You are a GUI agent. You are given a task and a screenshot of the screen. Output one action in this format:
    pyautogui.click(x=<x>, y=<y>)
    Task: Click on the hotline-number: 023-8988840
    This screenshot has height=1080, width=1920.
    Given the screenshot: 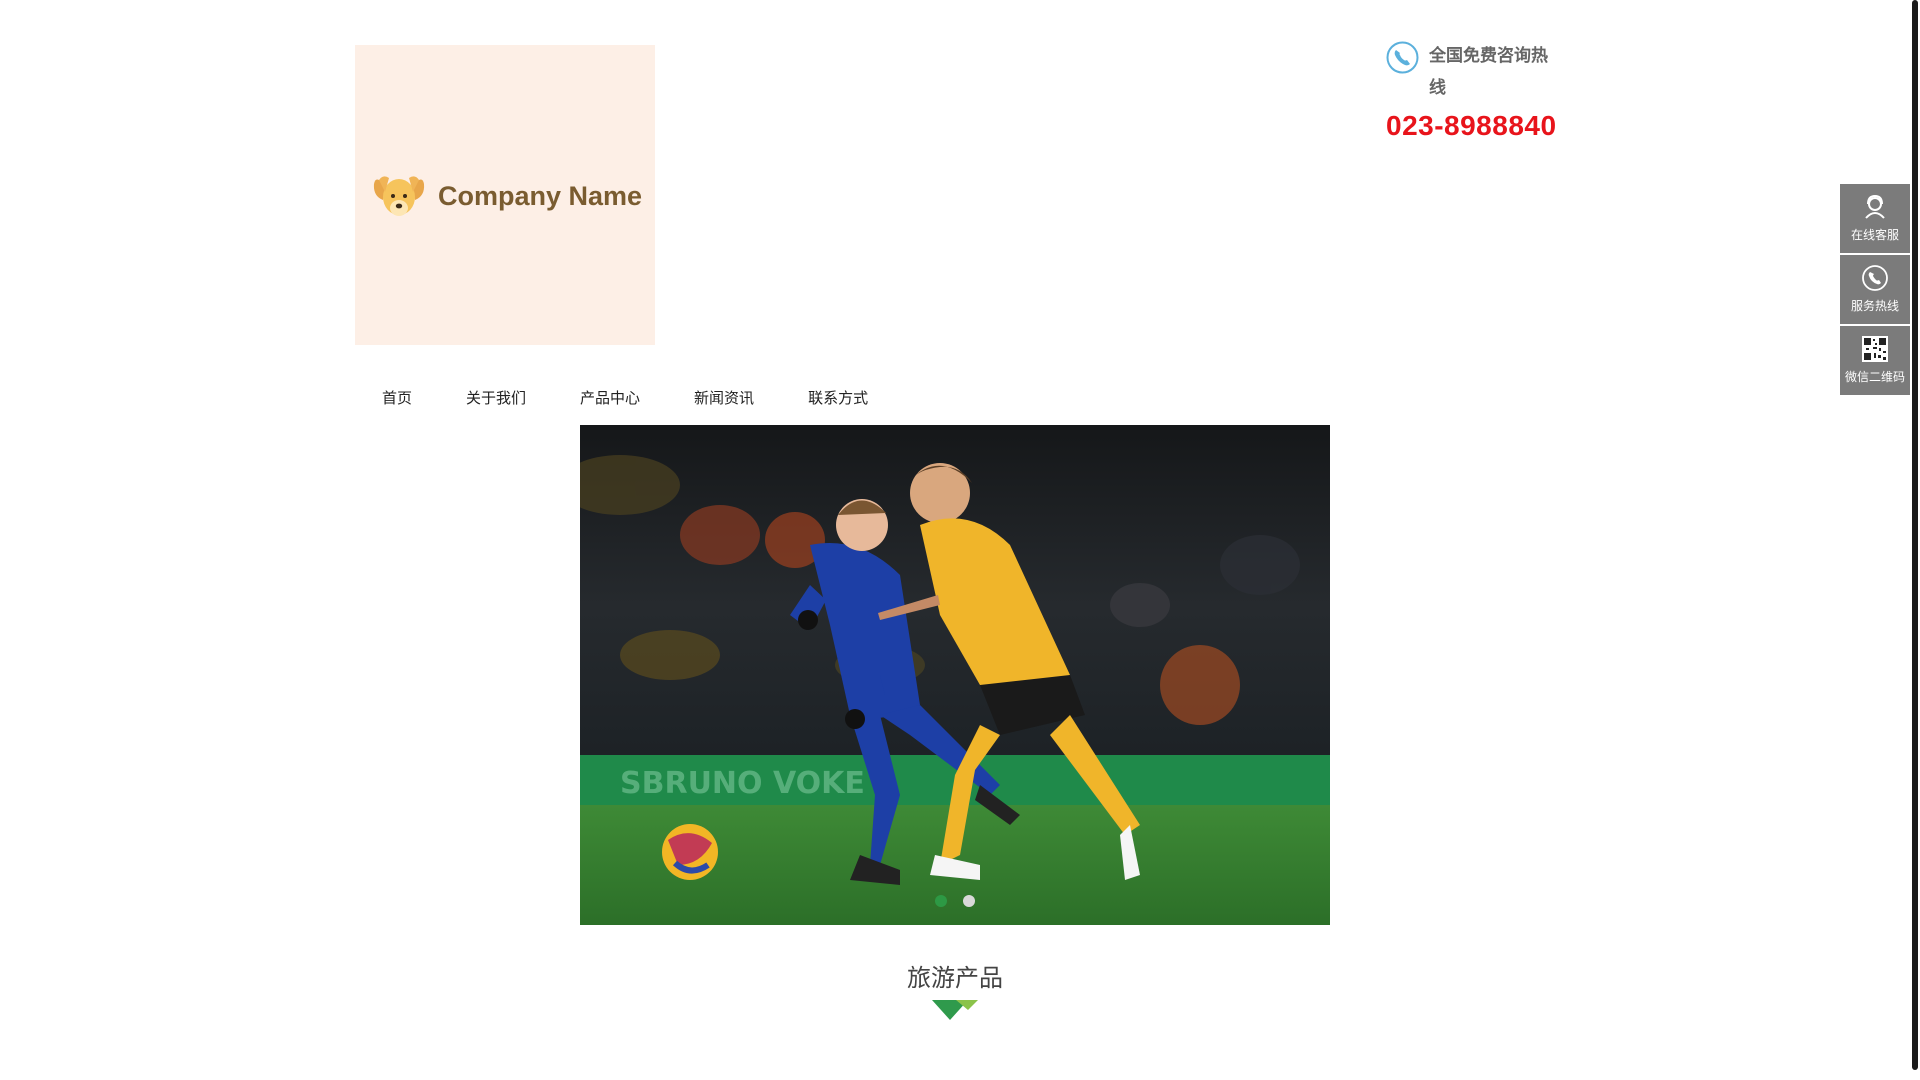 What is the action you would take?
    pyautogui.click(x=1476, y=126)
    